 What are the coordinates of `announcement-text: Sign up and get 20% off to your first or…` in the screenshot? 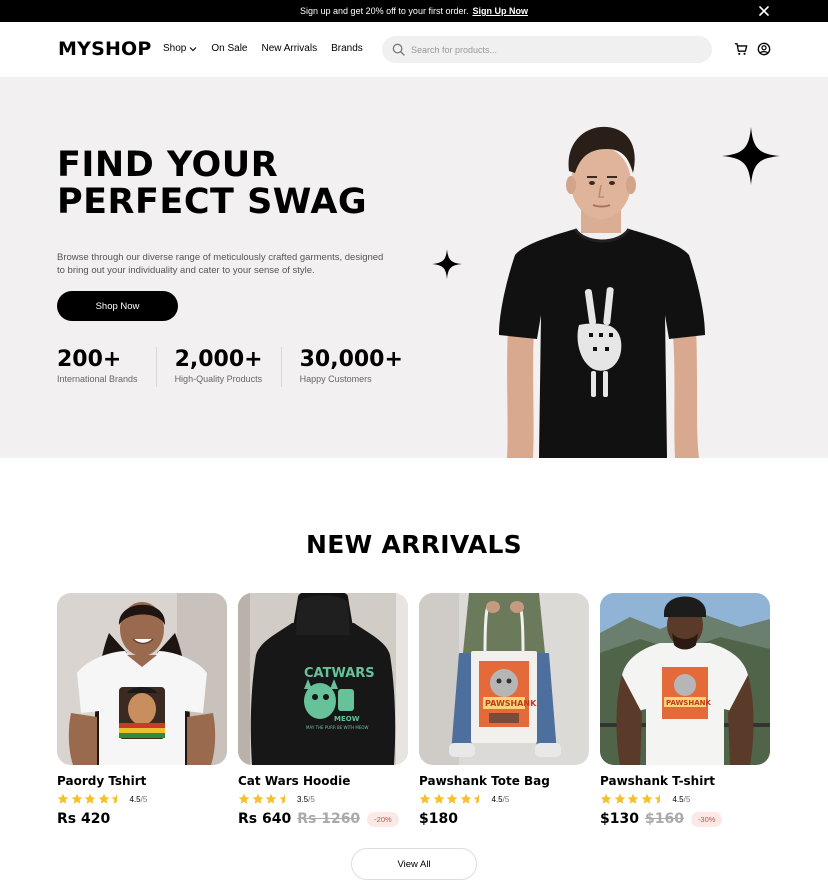 It's located at (384, 11).